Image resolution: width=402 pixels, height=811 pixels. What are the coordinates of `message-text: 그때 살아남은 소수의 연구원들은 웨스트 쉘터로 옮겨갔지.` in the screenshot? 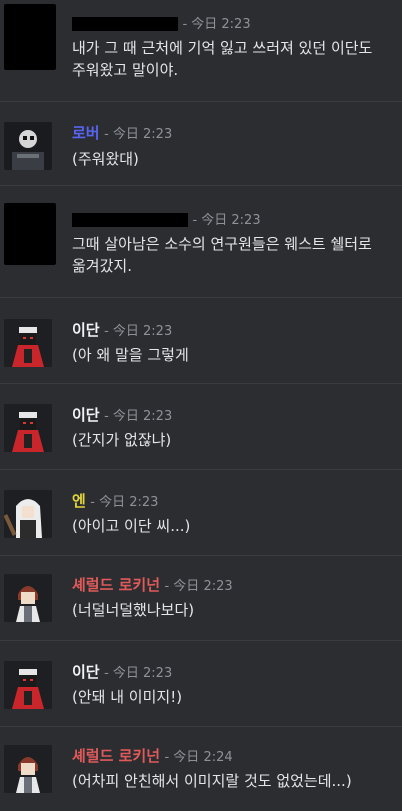 It's located at (222, 255).